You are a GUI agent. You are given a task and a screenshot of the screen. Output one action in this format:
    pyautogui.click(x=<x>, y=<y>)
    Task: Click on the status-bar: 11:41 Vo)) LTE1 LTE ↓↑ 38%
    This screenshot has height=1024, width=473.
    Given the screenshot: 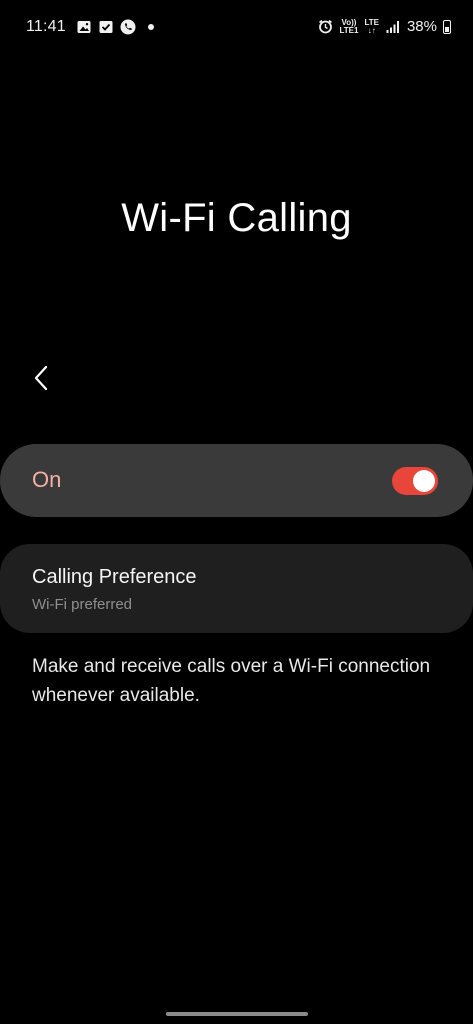 What is the action you would take?
    pyautogui.click(x=236, y=28)
    